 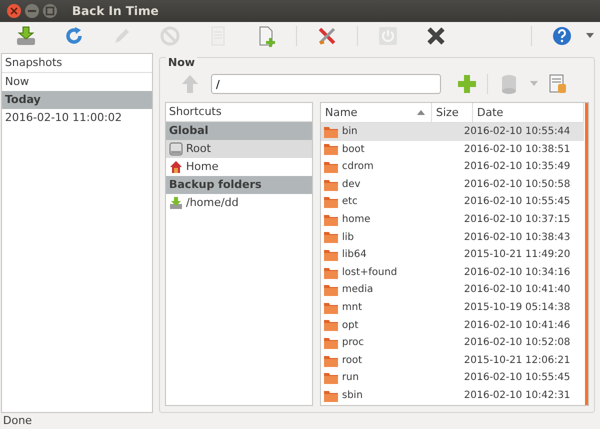 I want to click on window-title: Back In Time, so click(x=115, y=11).